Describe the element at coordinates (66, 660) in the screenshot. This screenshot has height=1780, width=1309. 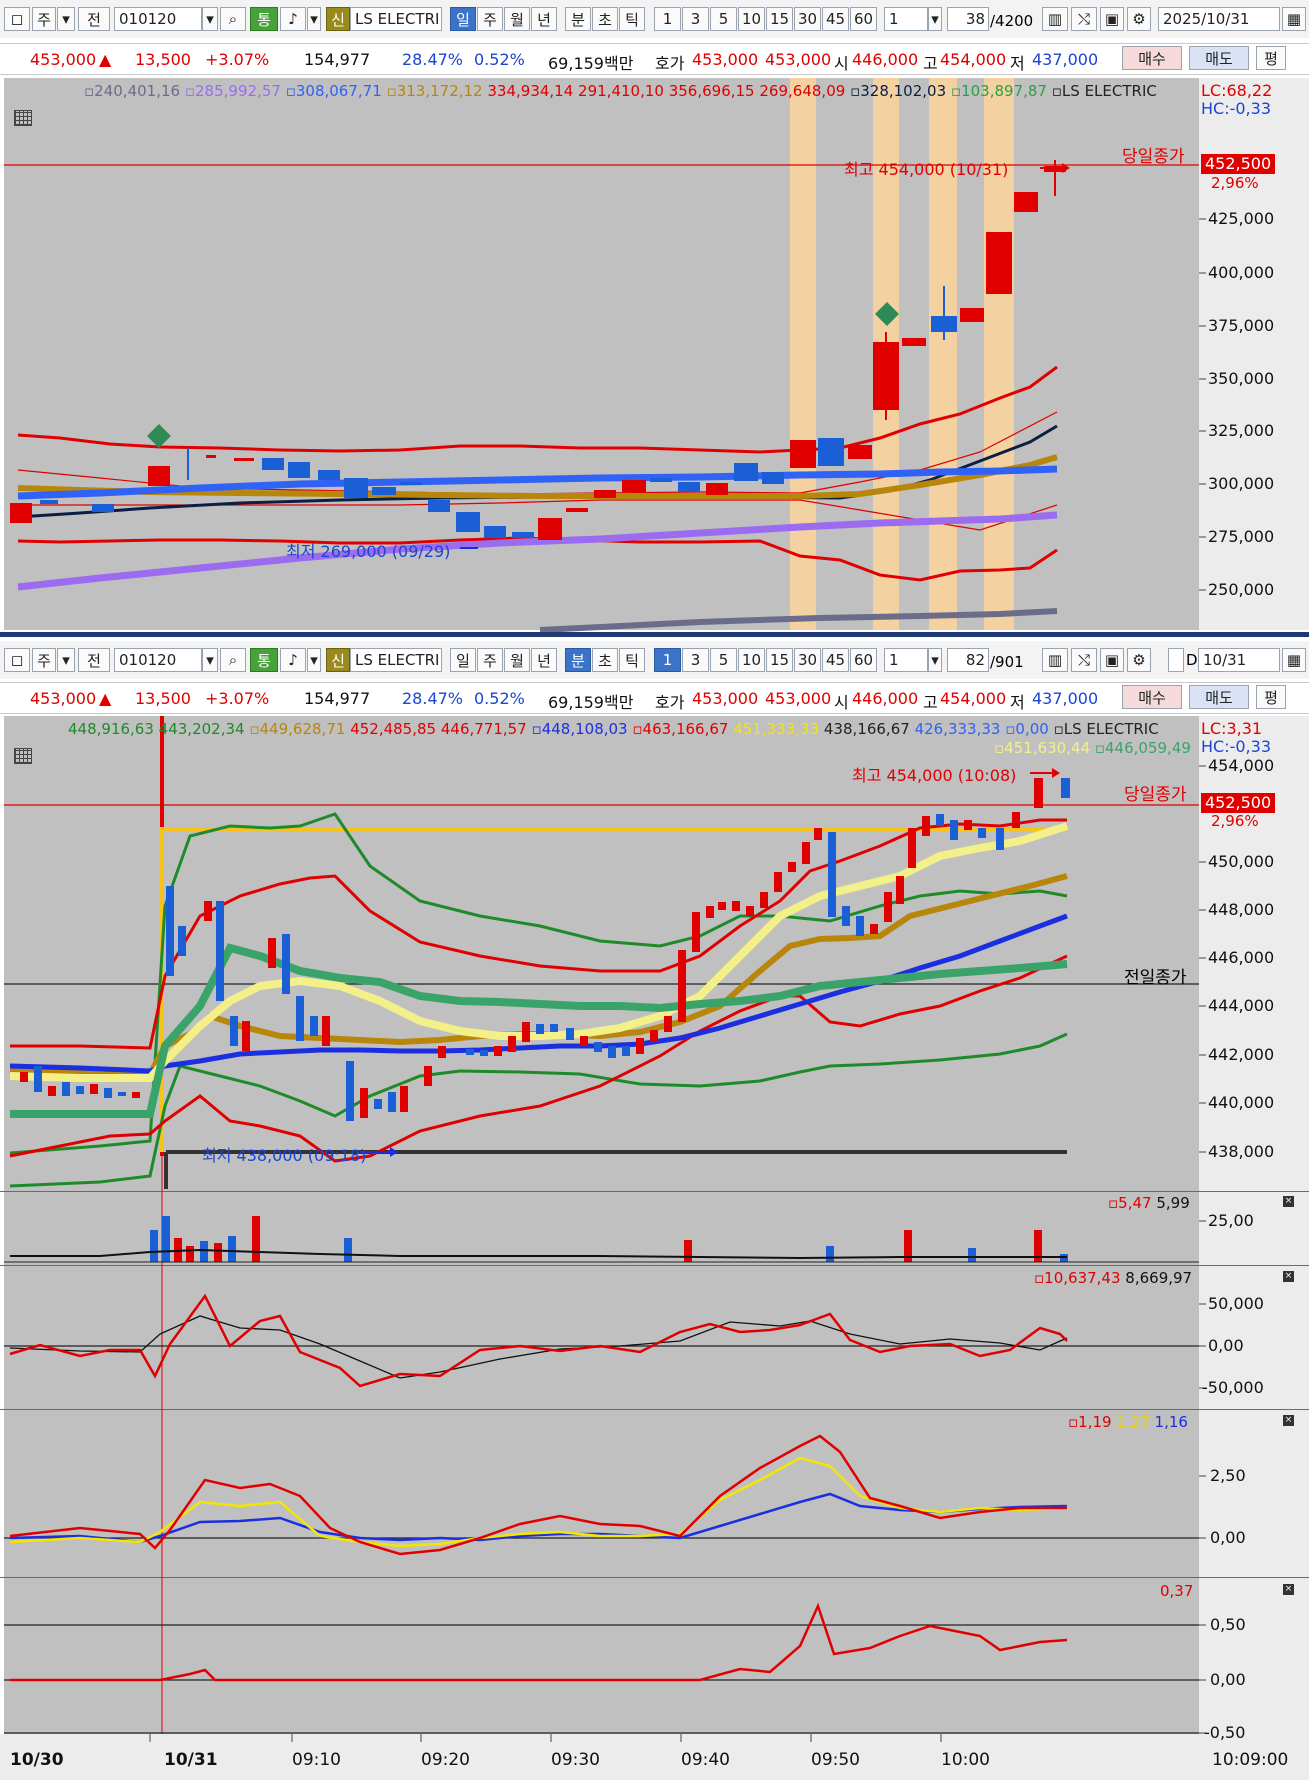
I see `chevron-down-icon: ▾` at that location.